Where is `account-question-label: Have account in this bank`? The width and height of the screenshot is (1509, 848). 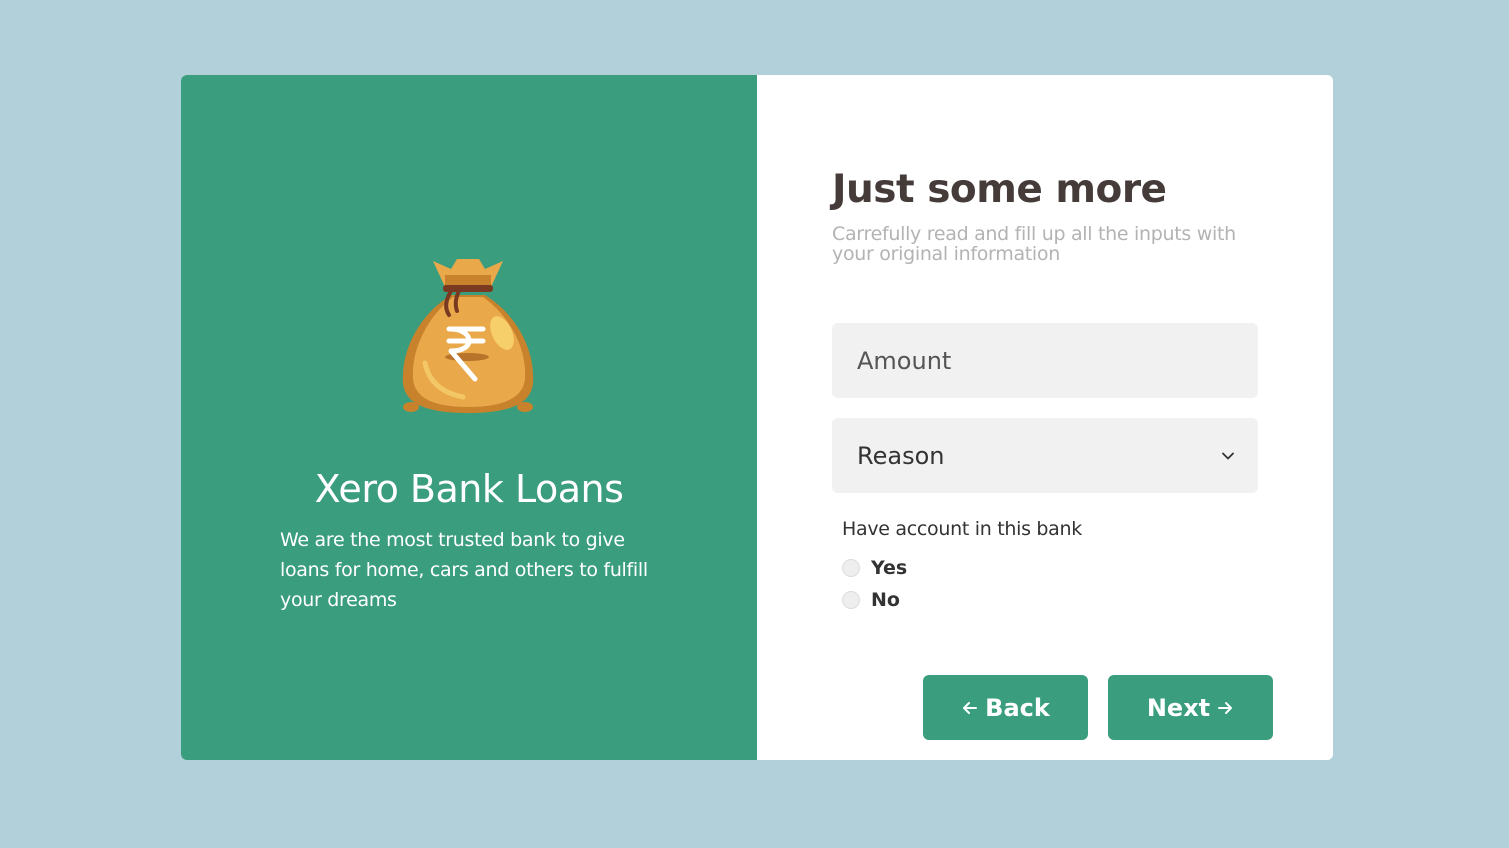 account-question-label: Have account in this bank is located at coordinates (962, 529).